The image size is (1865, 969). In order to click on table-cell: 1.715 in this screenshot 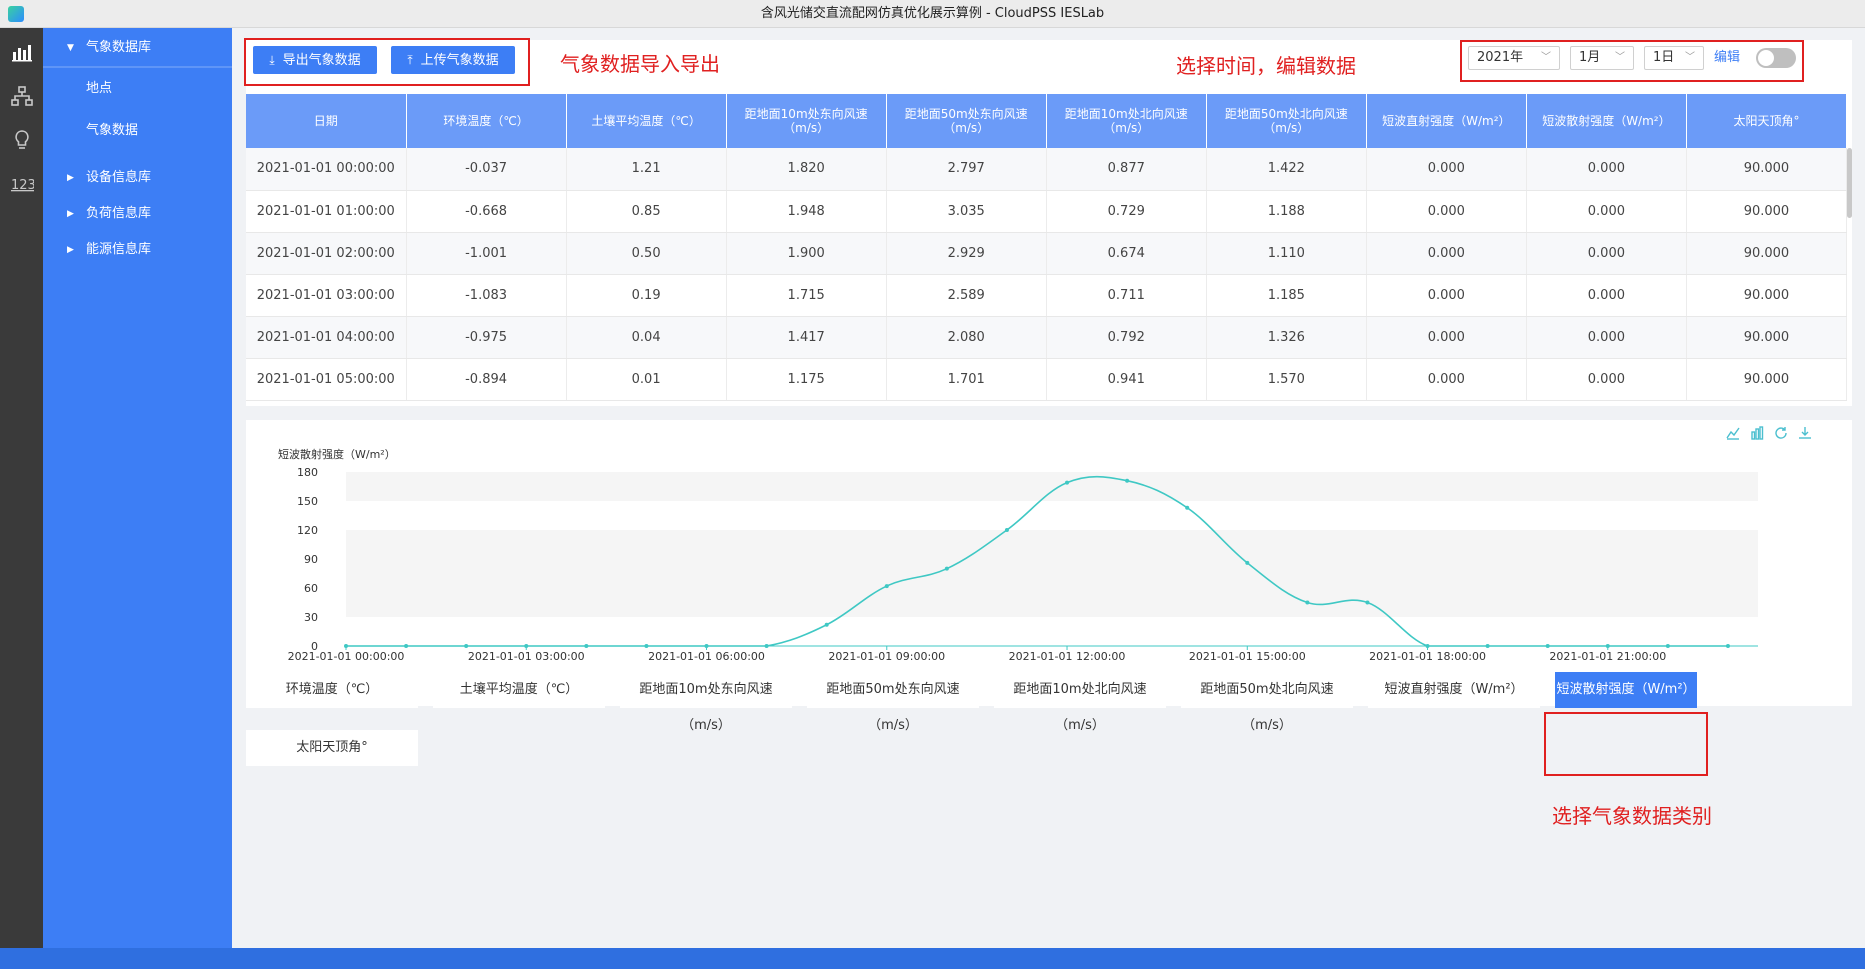, I will do `click(806, 295)`.